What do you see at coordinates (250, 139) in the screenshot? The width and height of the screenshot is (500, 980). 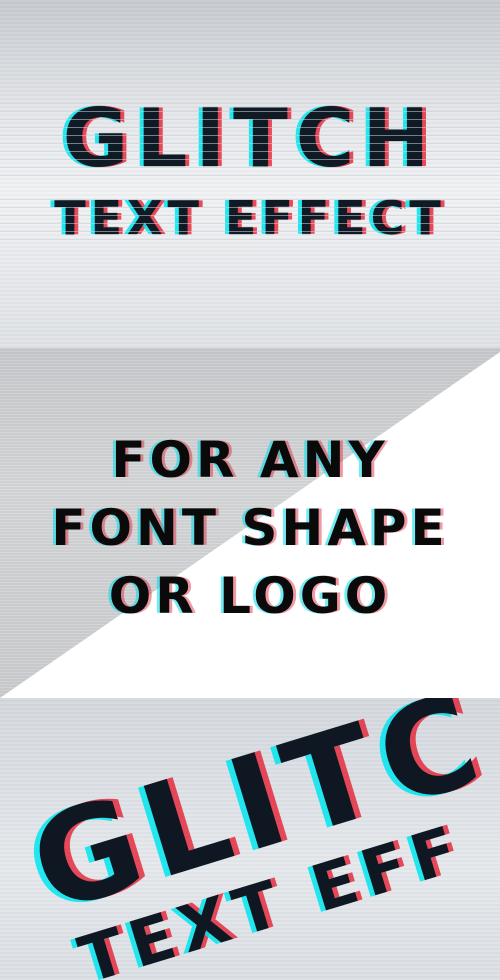 I see `glitch-title: GLITCH` at bounding box center [250, 139].